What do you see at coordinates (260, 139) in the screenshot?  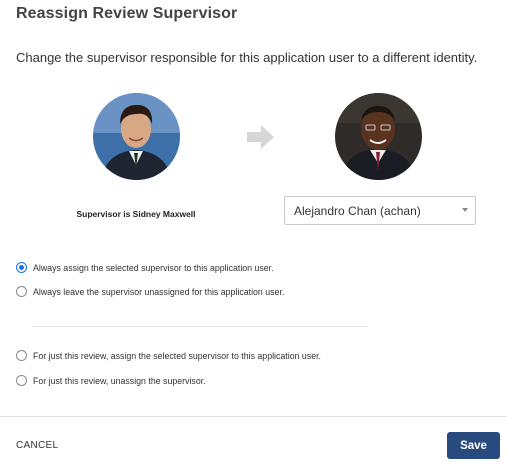 I see `arrow-right-icon` at bounding box center [260, 139].